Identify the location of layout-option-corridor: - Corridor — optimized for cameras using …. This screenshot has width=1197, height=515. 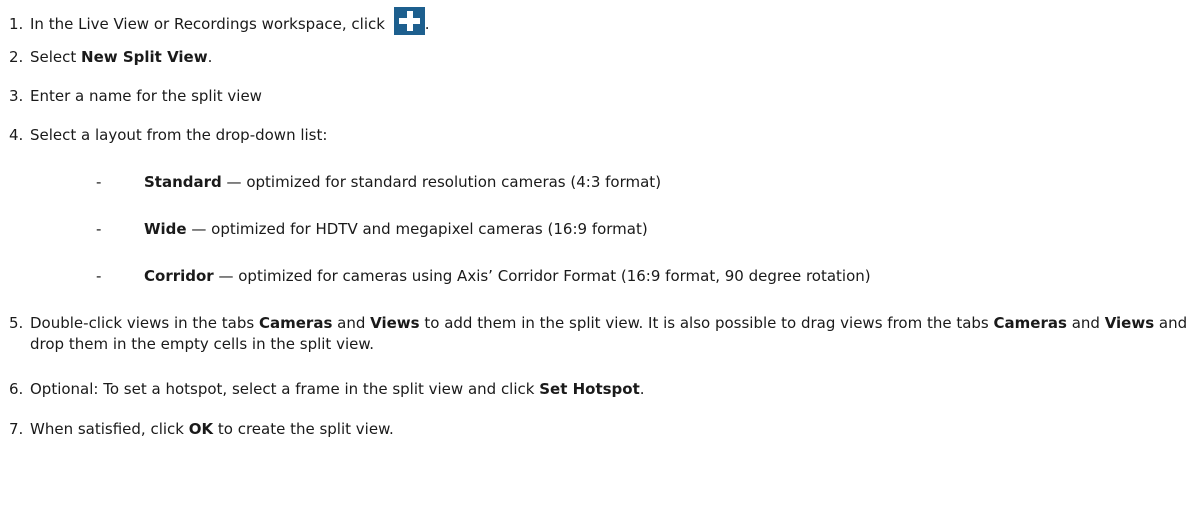
(483, 276).